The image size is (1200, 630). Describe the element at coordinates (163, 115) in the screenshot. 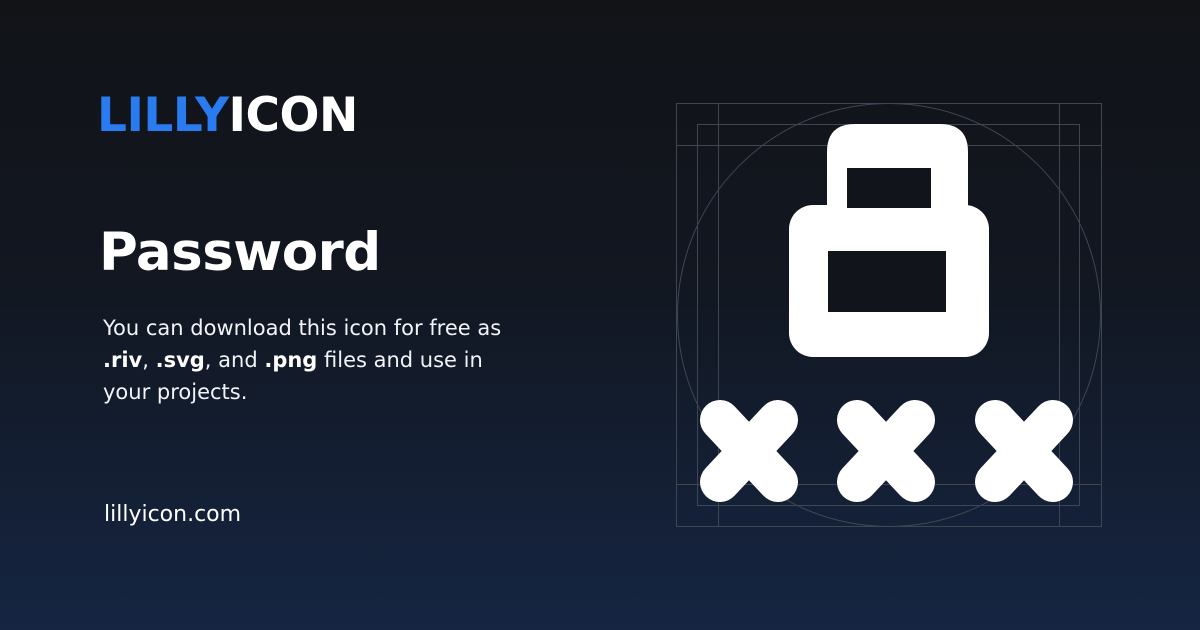

I see `logo-text-lilly: LILLY` at that location.